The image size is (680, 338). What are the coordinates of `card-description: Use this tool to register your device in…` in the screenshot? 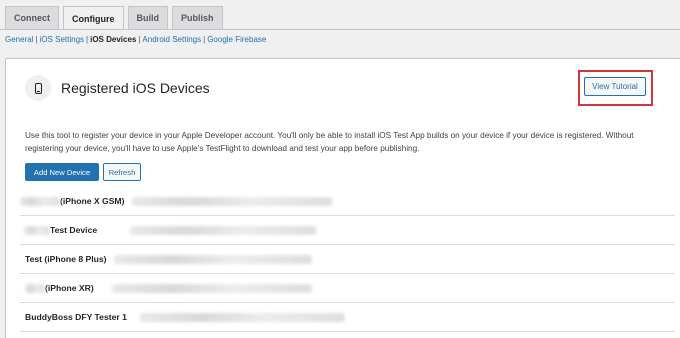 It's located at (329, 142).